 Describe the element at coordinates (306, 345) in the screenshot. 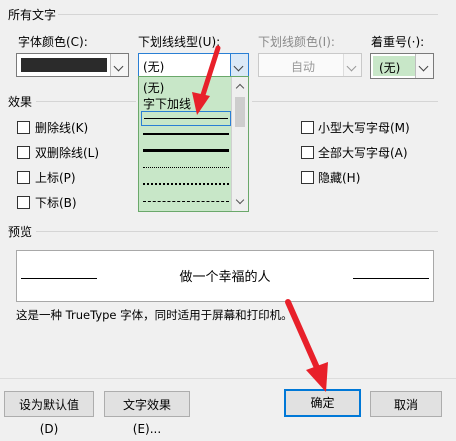

I see `annotation-arrow-ok` at that location.